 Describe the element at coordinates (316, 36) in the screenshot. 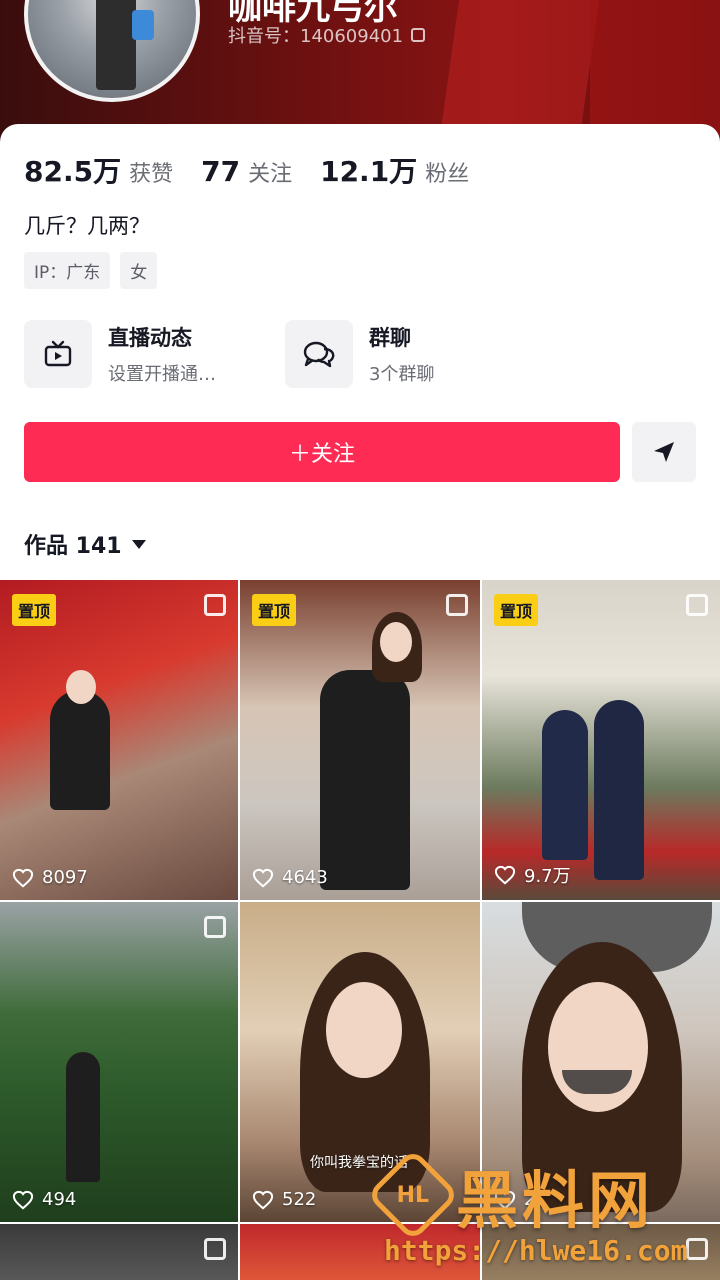

I see `douyin-id-text: 抖音号：140609401` at that location.